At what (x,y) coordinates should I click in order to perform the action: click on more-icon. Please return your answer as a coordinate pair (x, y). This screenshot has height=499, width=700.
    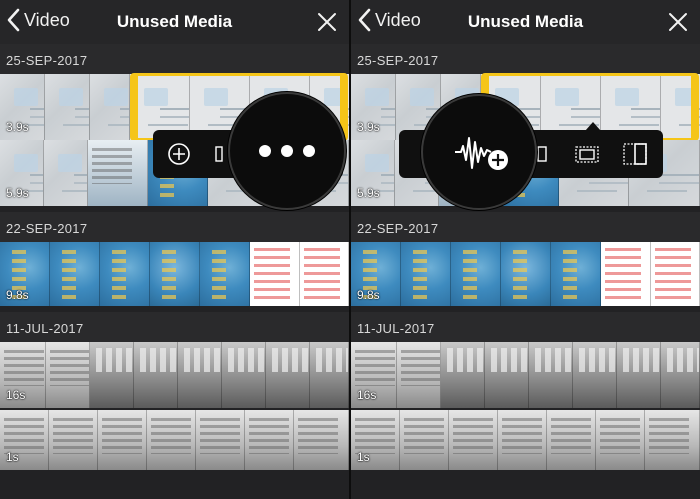
    Looking at the image, I should click on (287, 151).